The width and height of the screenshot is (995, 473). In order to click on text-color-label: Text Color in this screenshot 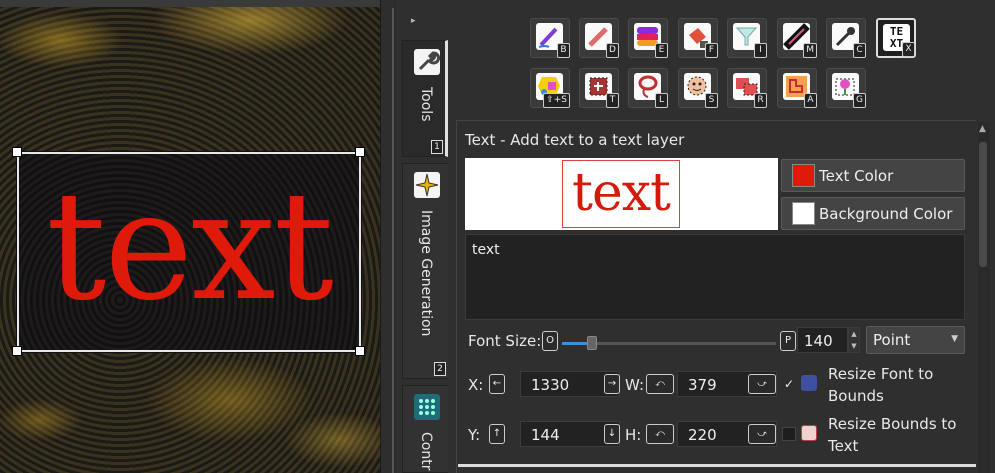, I will do `click(856, 175)`.